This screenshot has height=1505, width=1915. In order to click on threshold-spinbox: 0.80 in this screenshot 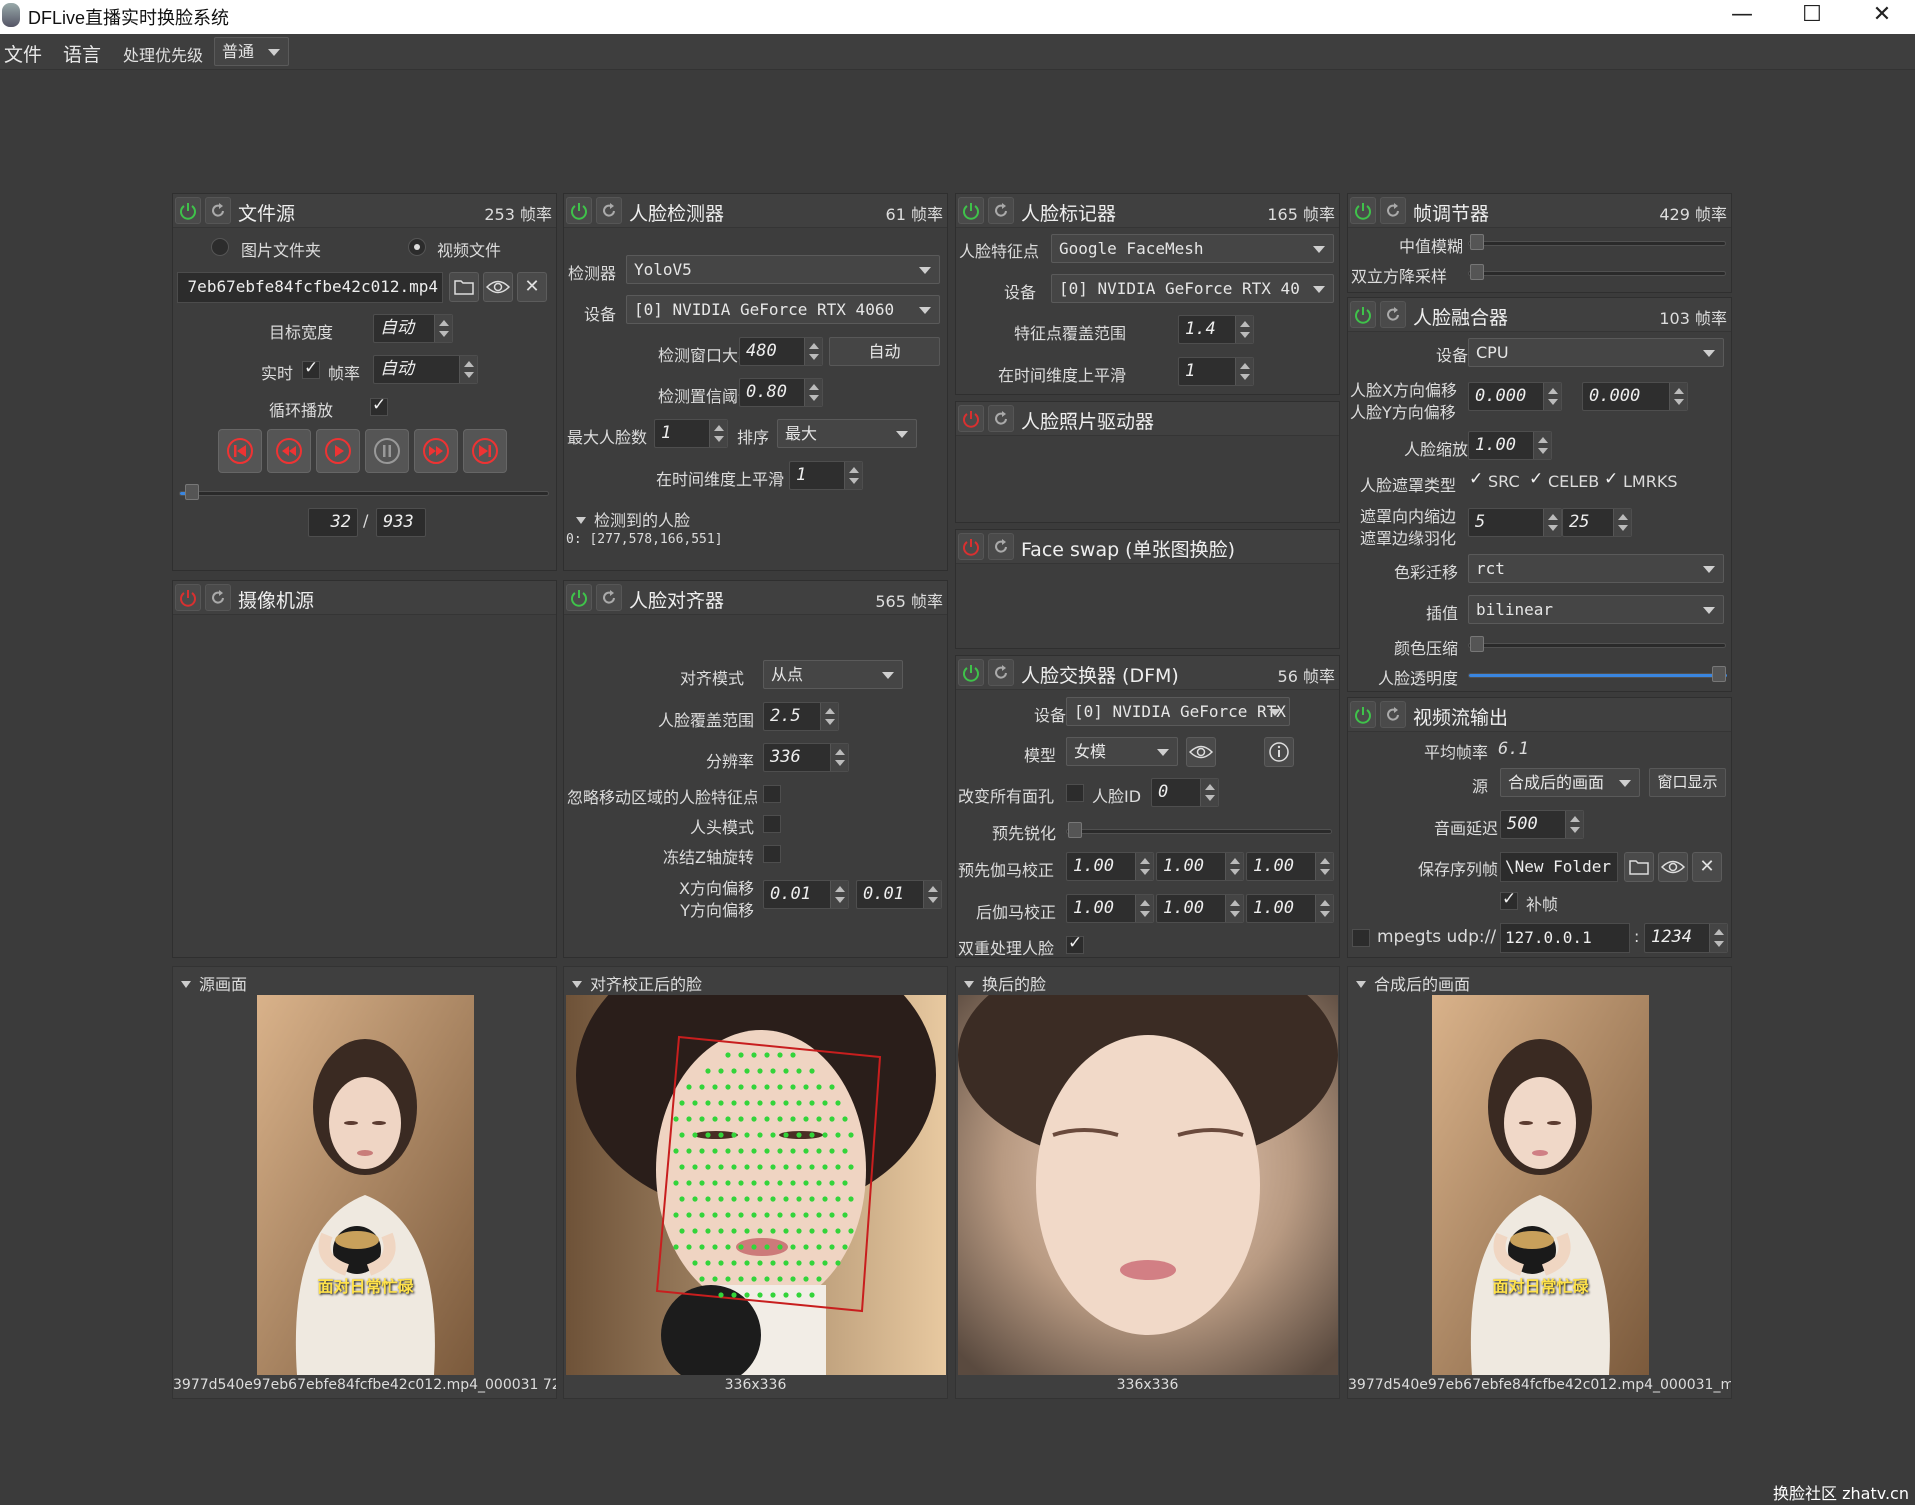, I will do `click(781, 392)`.